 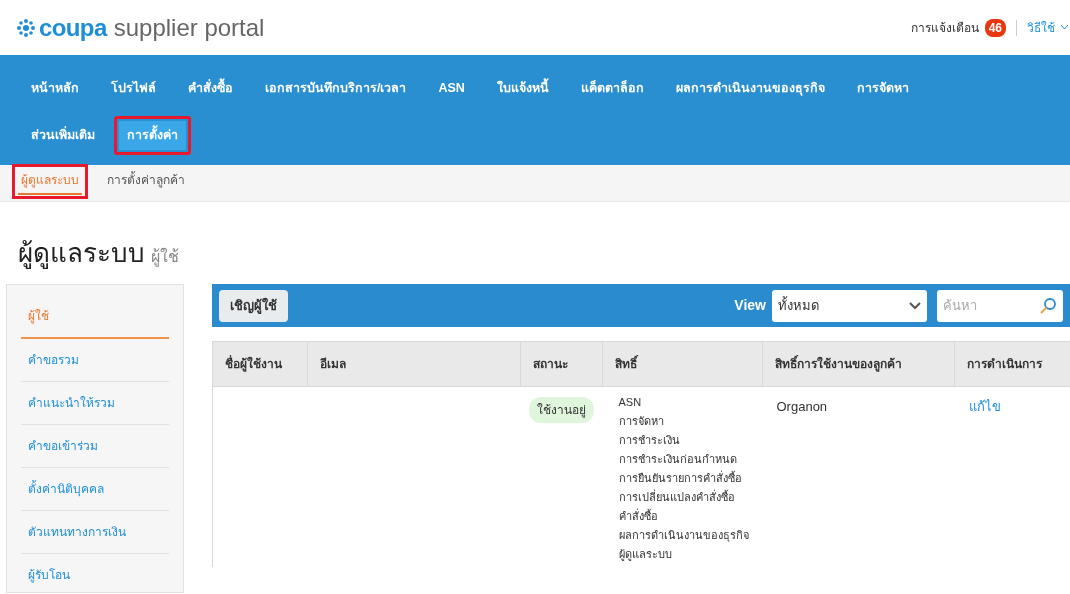 What do you see at coordinates (677, 496) in the screenshot?
I see `permission-item: การเปลี่ยนแปลงคำสั่งซื้อ` at bounding box center [677, 496].